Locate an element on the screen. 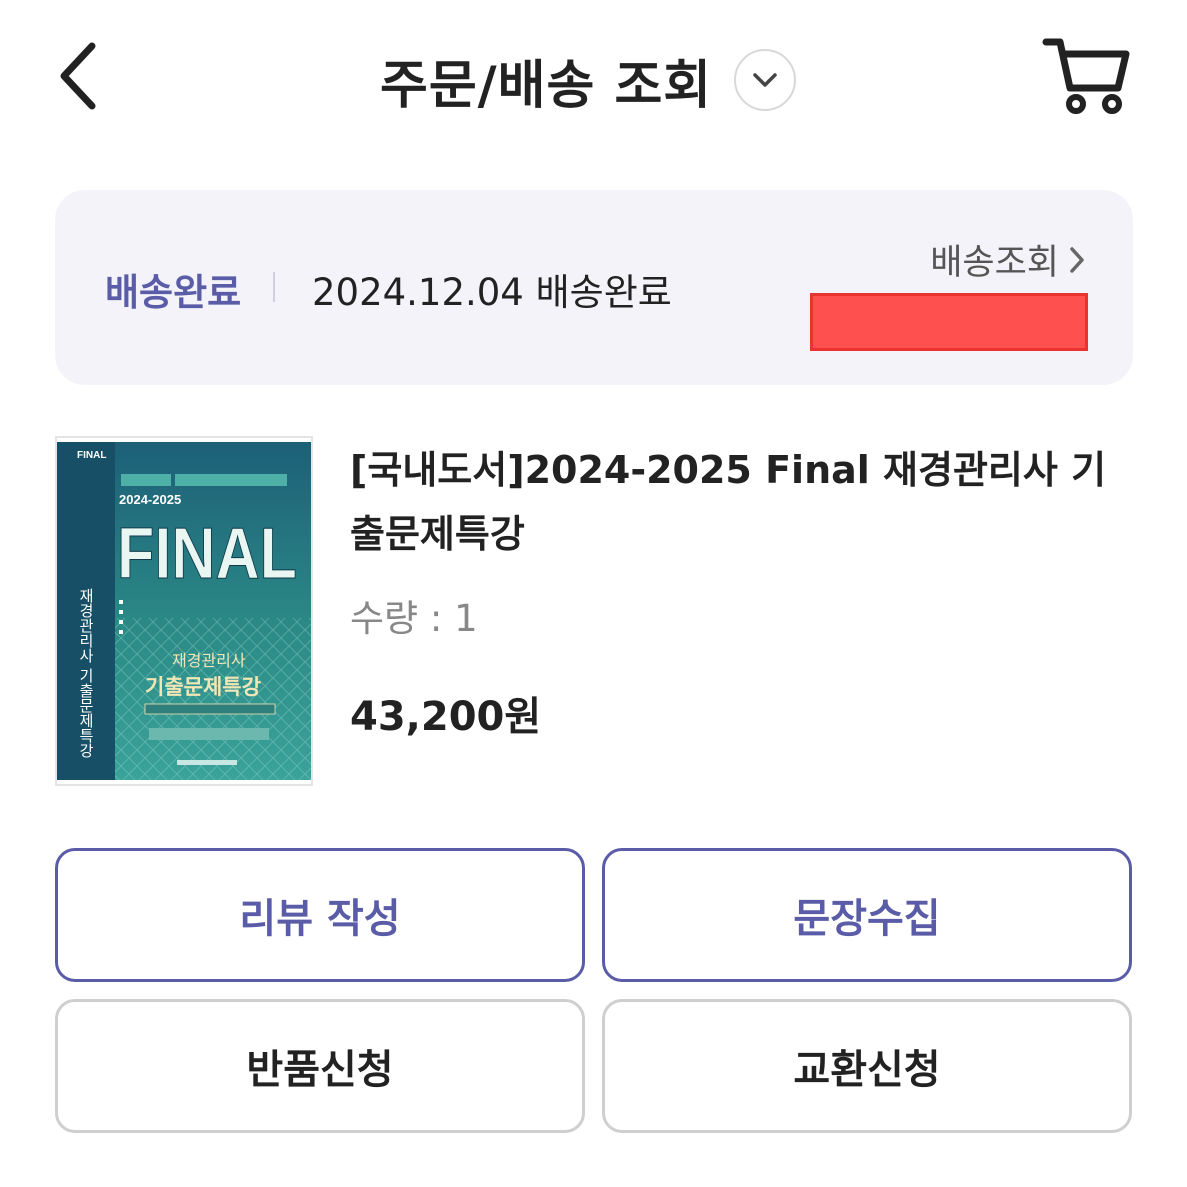 This screenshot has height=1187, width=1187. chevron-down-icon is located at coordinates (765, 80).